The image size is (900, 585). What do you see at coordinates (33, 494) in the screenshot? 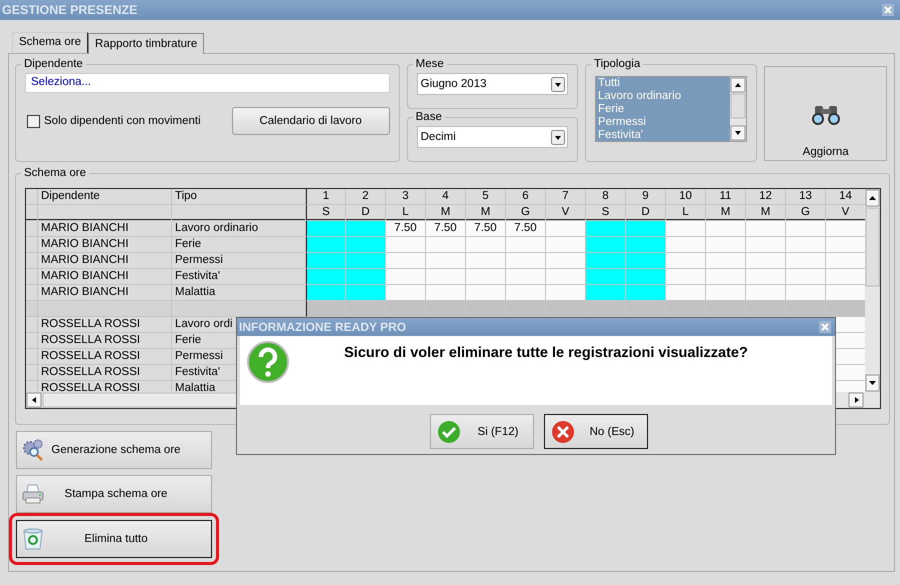
I see `printer-icon` at bounding box center [33, 494].